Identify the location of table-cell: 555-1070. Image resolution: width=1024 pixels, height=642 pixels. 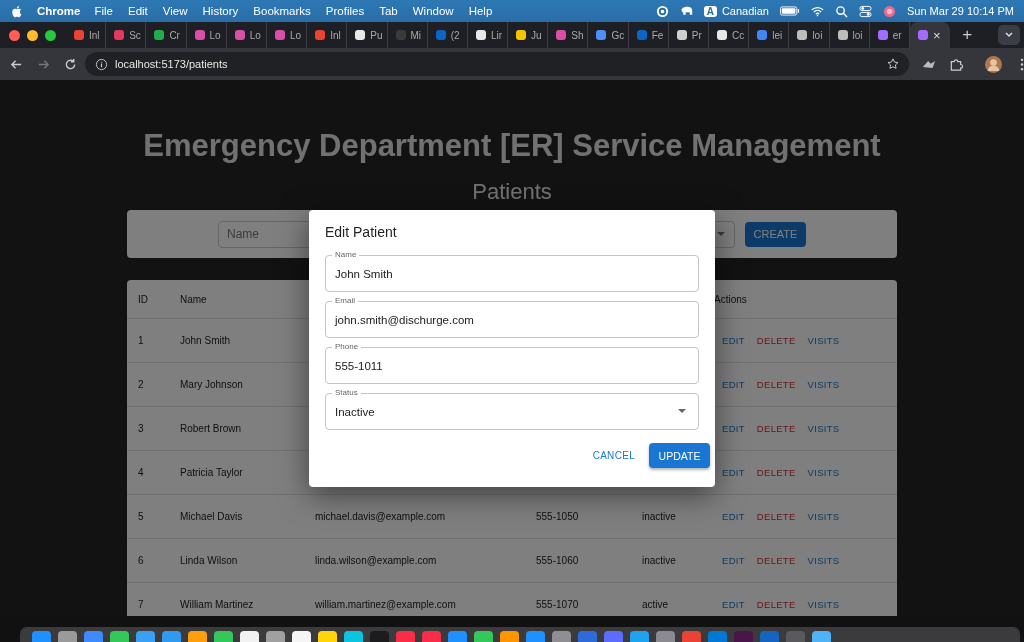
(557, 604).